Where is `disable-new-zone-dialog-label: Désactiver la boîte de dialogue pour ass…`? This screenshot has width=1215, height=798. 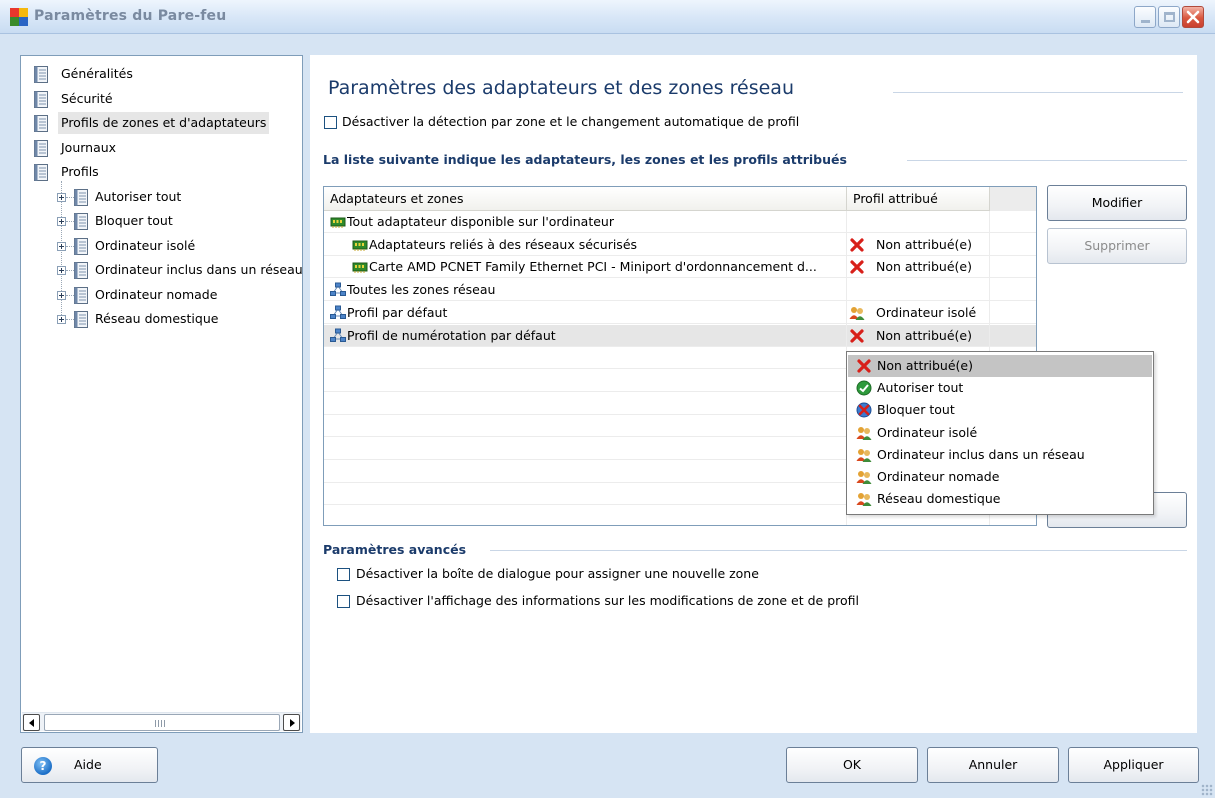
disable-new-zone-dialog-label: Désactiver la boîte de dialogue pour ass… is located at coordinates (557, 573).